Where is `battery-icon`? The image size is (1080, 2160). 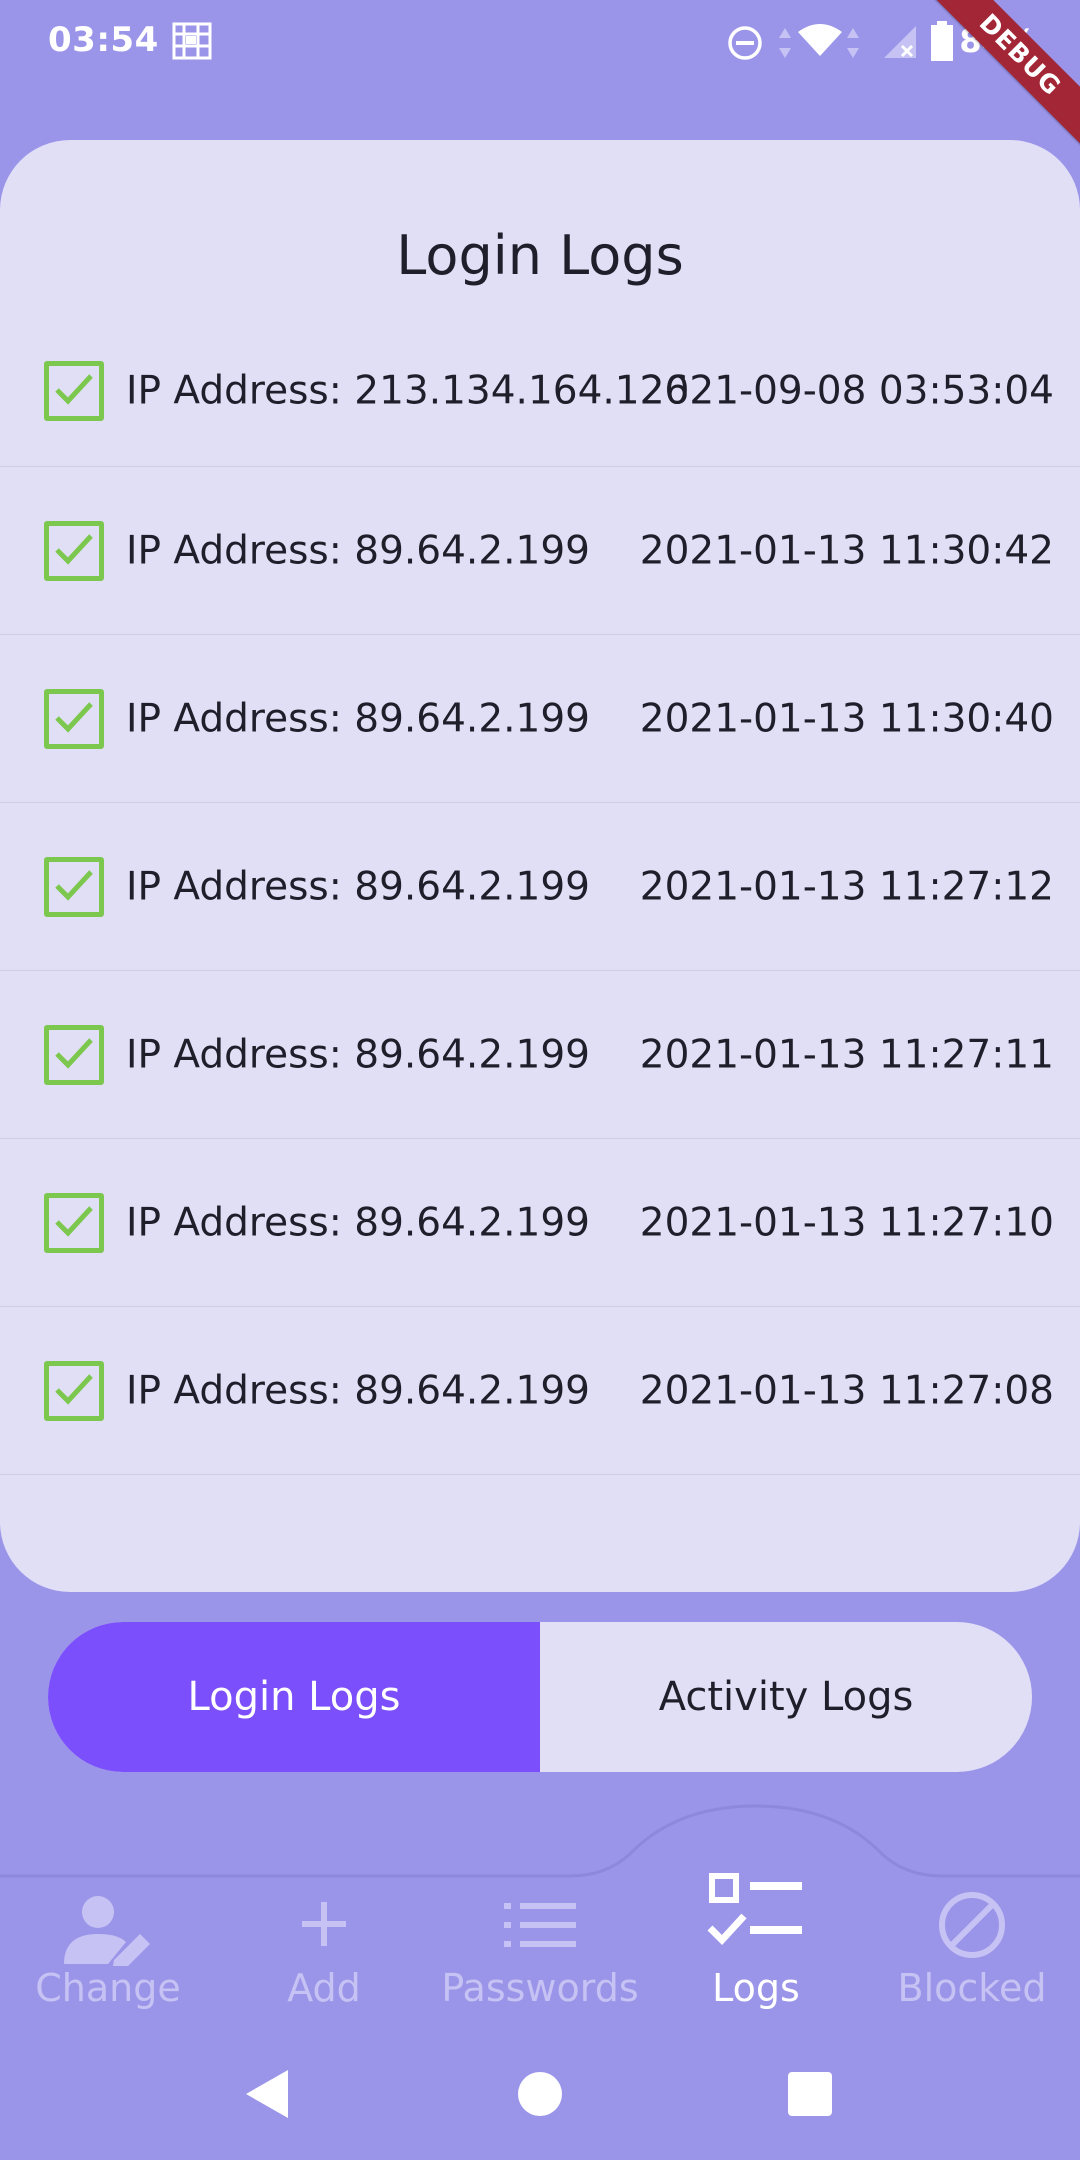 battery-icon is located at coordinates (942, 41).